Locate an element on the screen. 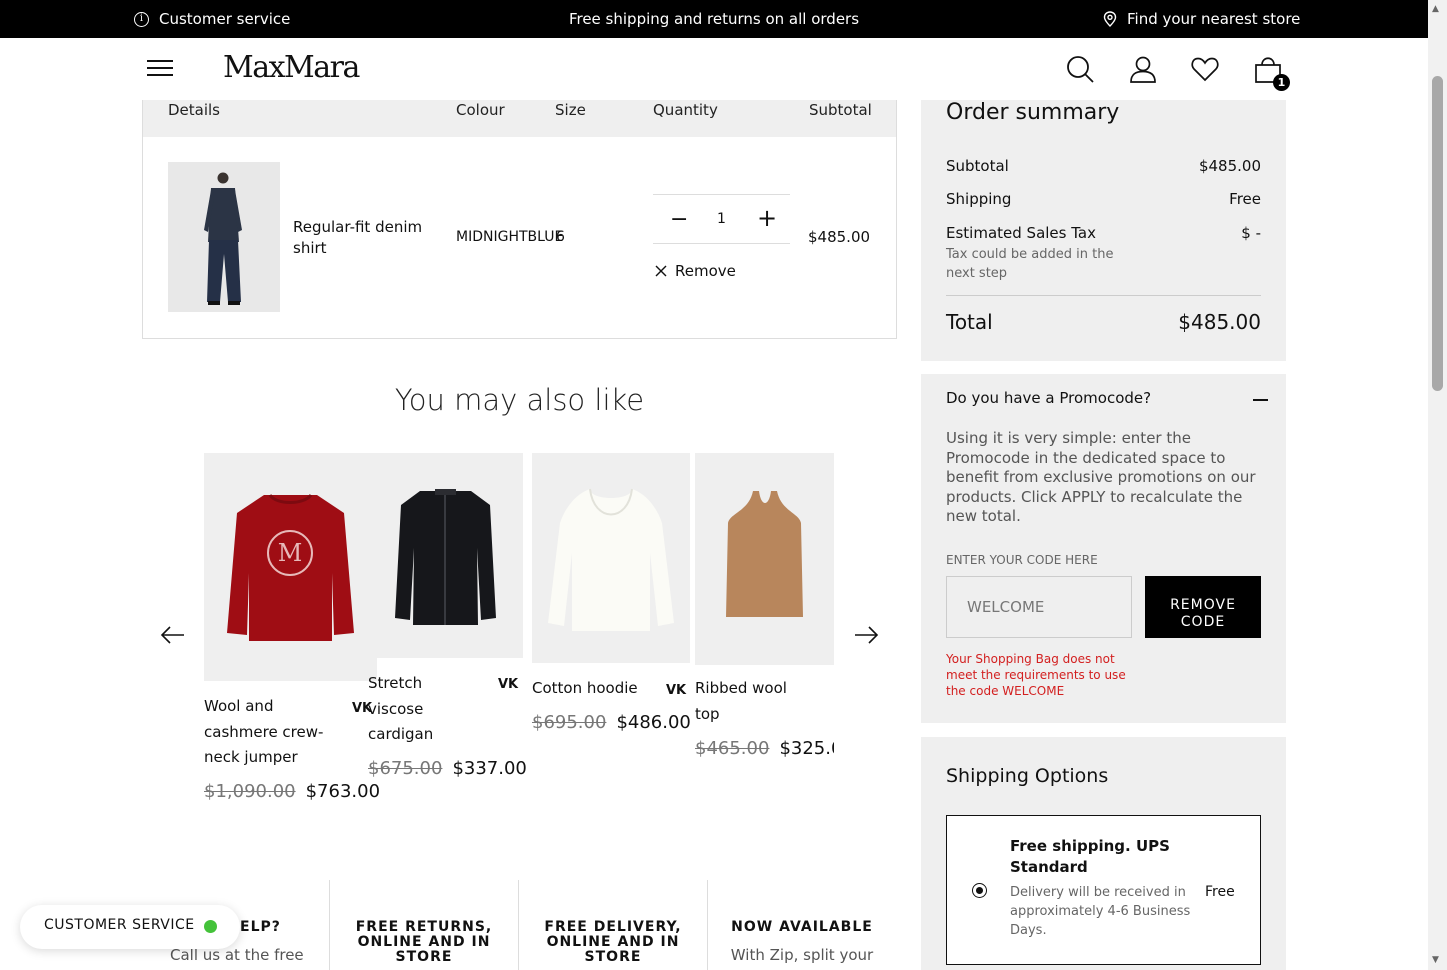 The width and height of the screenshot is (1447, 970). shipping-option-name: Free shipping. UPS Standard is located at coordinates (1090, 856).